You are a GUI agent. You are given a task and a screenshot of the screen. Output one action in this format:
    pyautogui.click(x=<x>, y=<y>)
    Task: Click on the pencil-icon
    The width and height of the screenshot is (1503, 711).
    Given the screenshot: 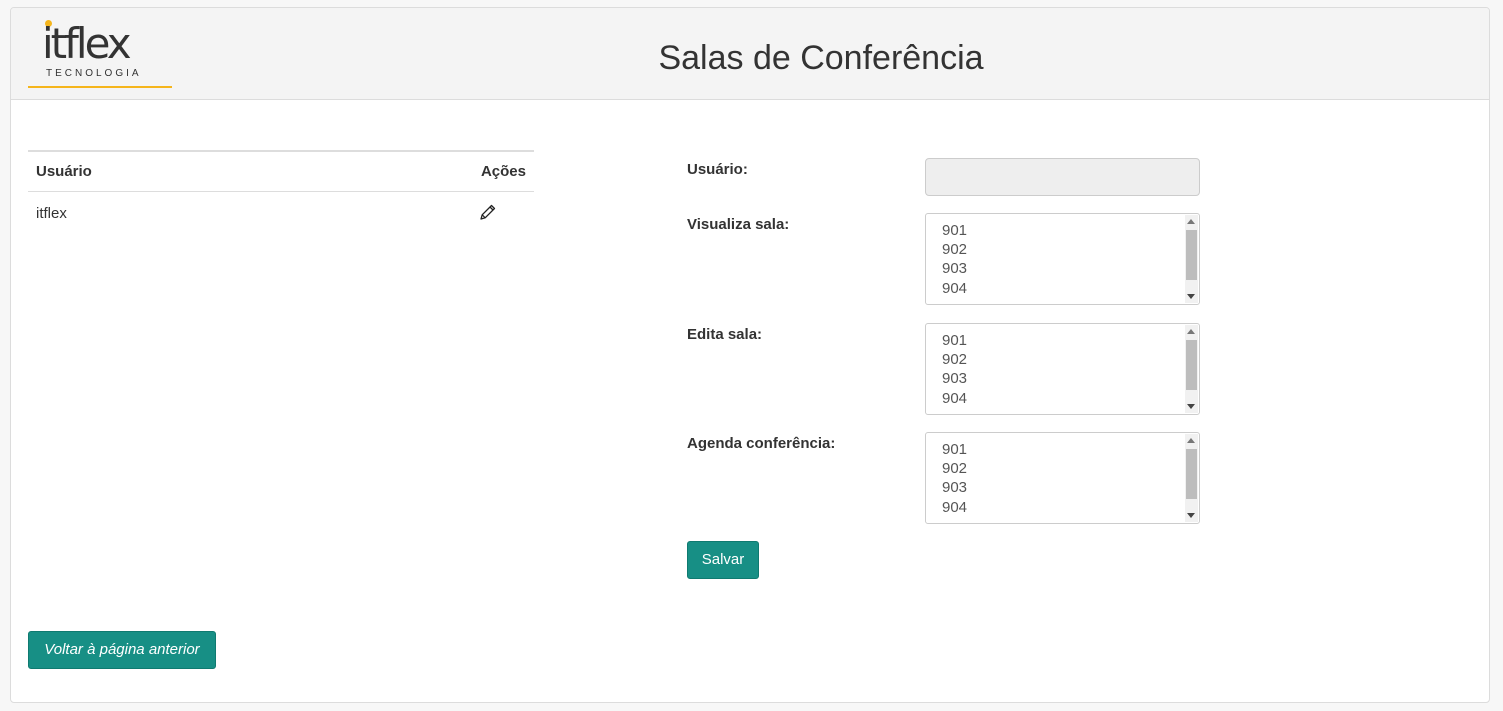 What is the action you would take?
    pyautogui.click(x=488, y=212)
    